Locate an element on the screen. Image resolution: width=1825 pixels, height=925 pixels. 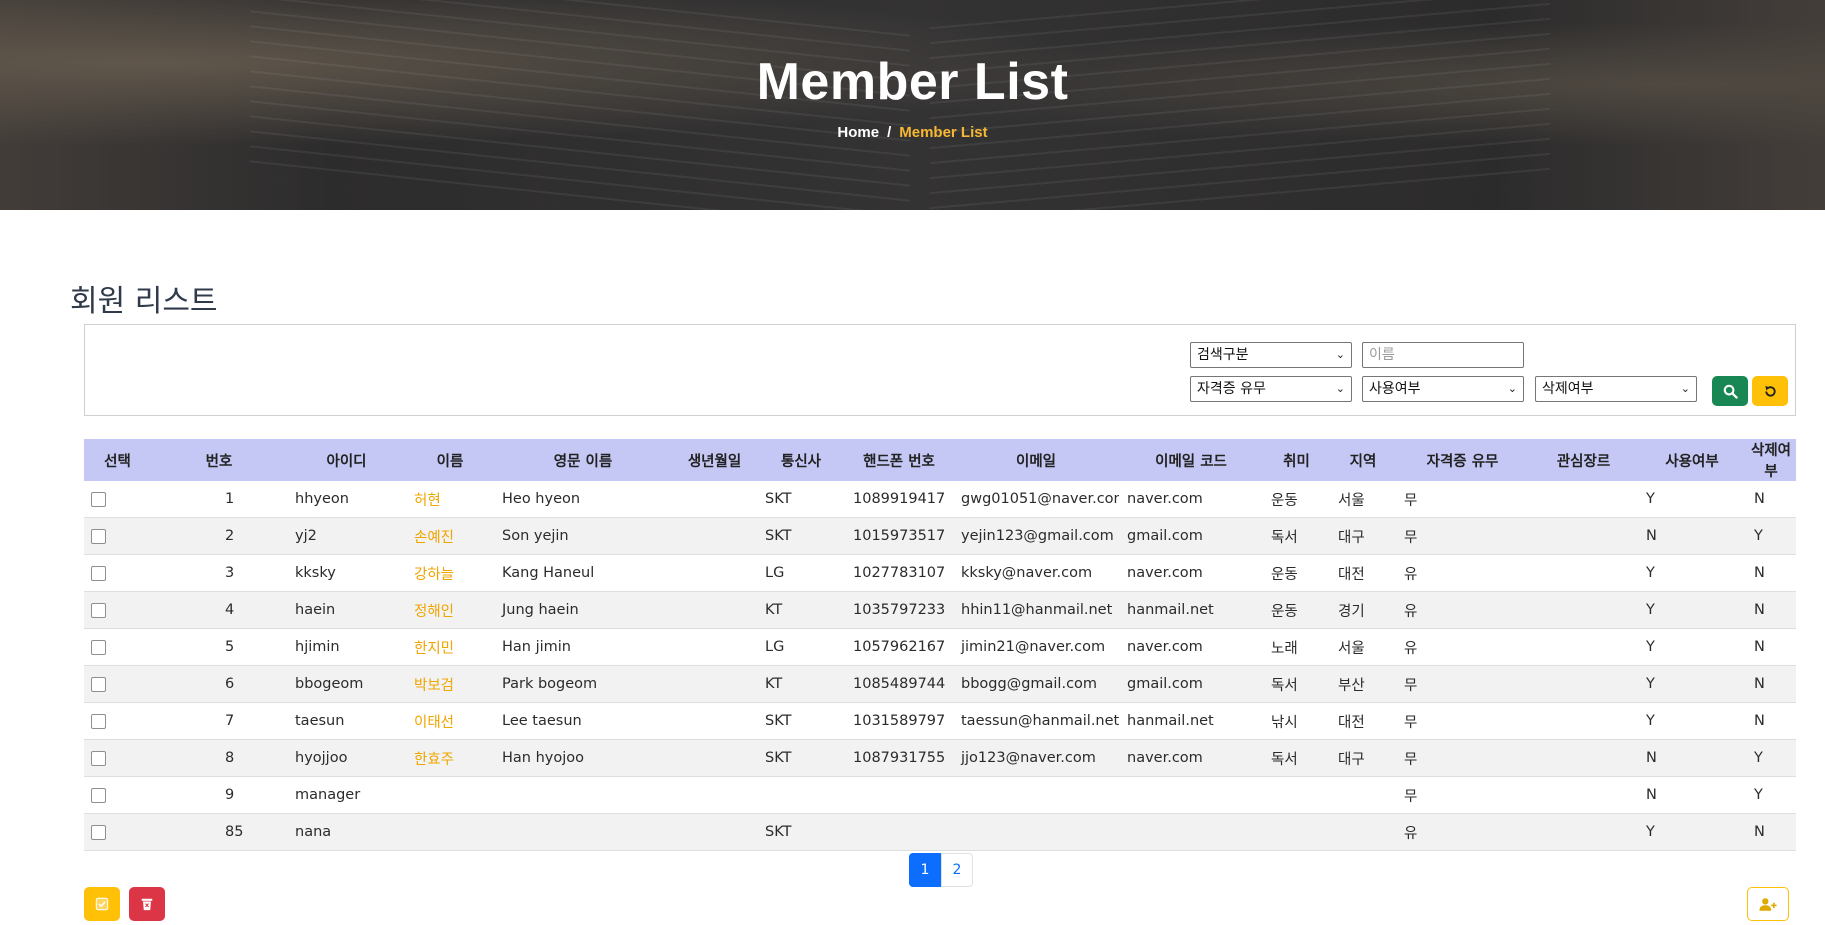
column-header: 이름 is located at coordinates (450, 460).